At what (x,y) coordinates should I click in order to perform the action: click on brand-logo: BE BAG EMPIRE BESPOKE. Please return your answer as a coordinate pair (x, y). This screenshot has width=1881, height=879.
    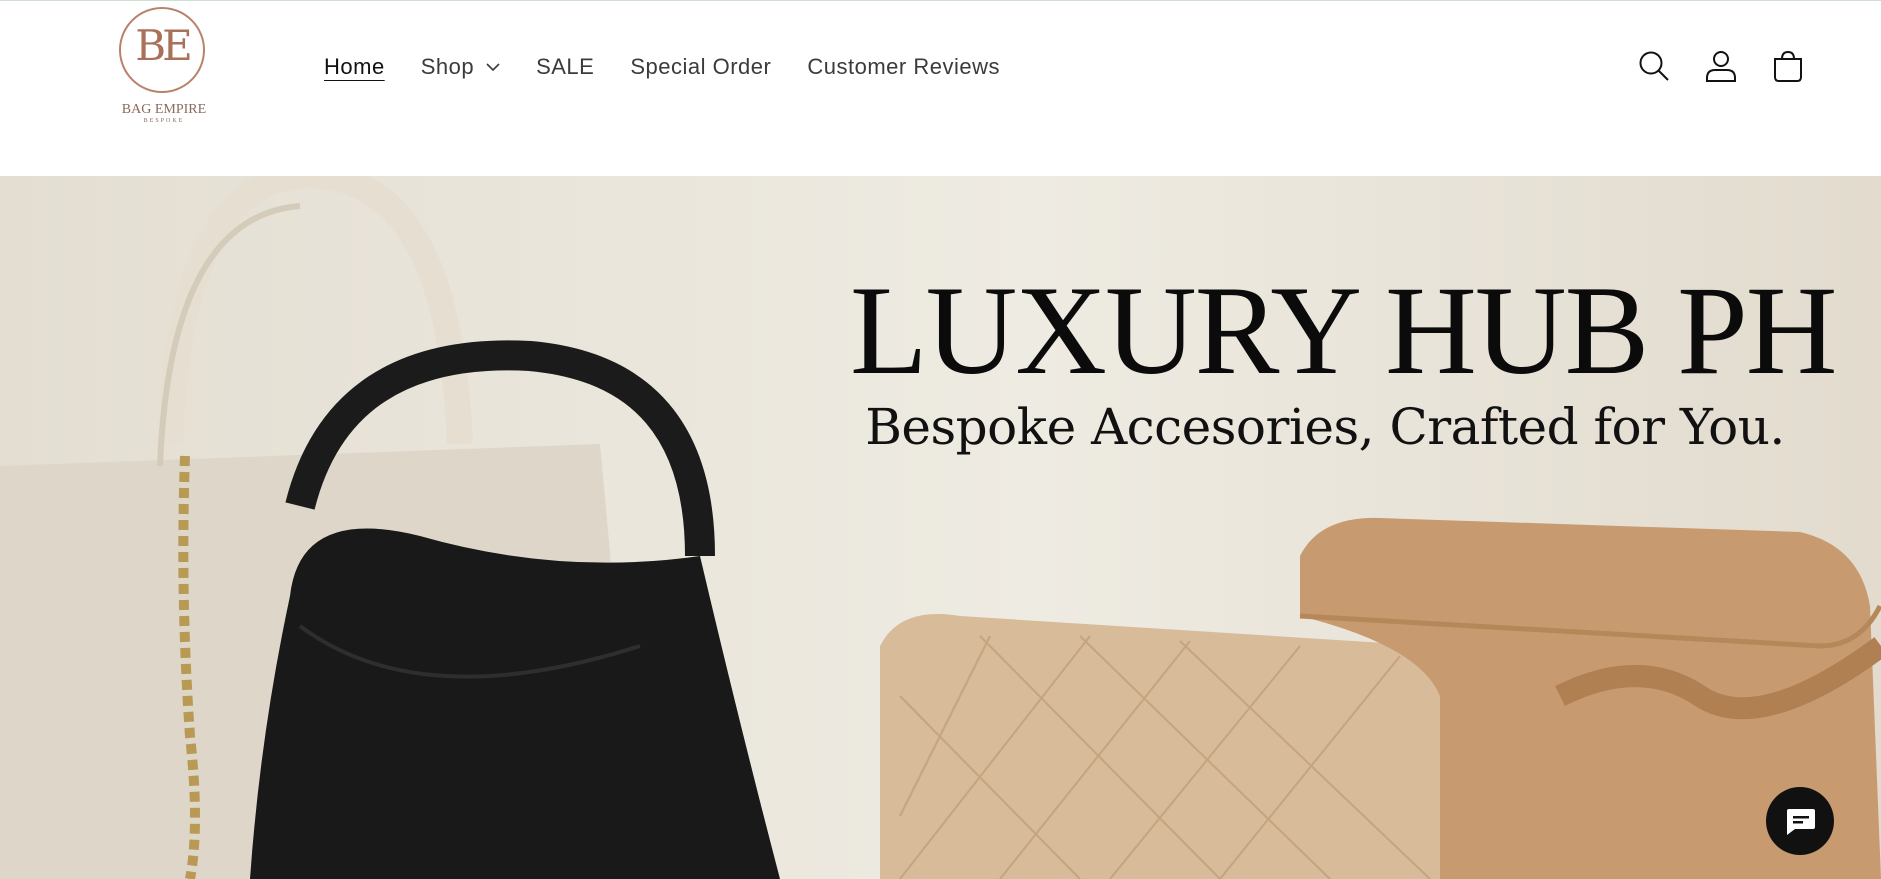
    Looking at the image, I should click on (164, 67).